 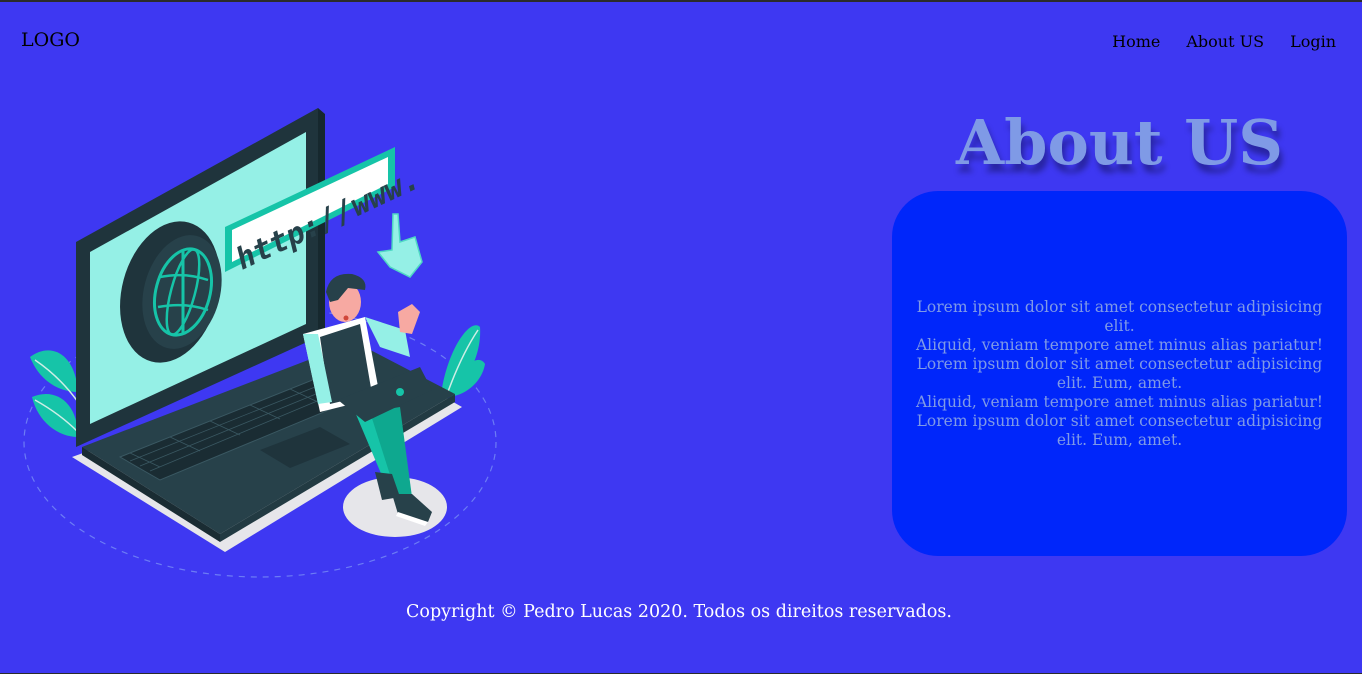 I want to click on pointer-hand-icon, so click(x=399, y=245).